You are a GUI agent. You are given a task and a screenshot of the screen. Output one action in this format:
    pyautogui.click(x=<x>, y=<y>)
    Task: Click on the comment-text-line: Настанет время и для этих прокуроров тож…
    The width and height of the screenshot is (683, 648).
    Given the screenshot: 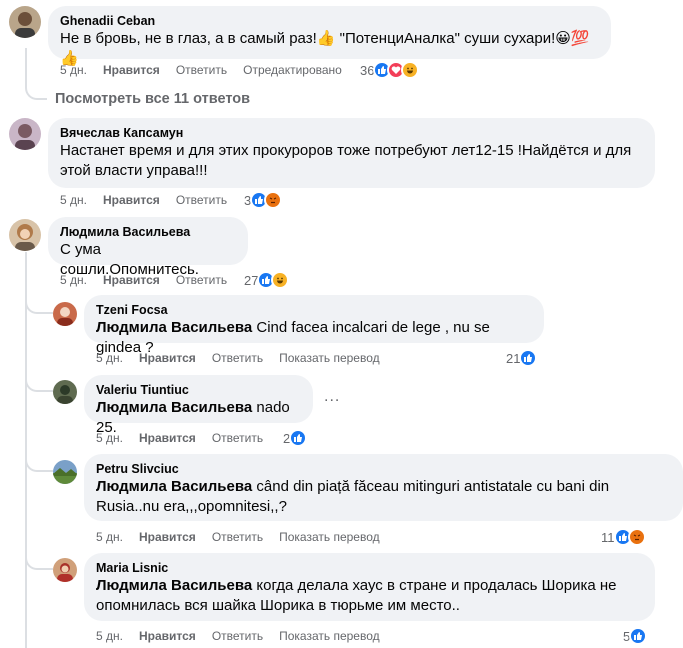 What is the action you would take?
    pyautogui.click(x=346, y=150)
    